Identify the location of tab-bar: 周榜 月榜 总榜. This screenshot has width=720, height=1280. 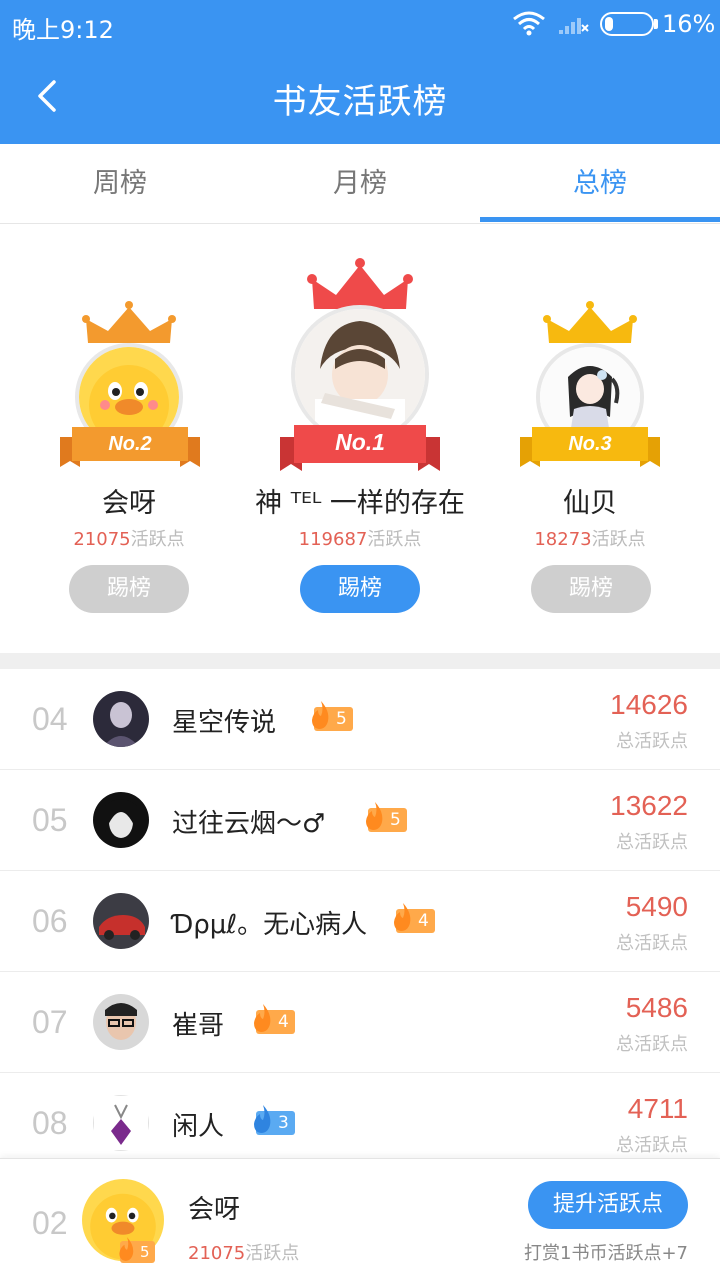
(360, 184).